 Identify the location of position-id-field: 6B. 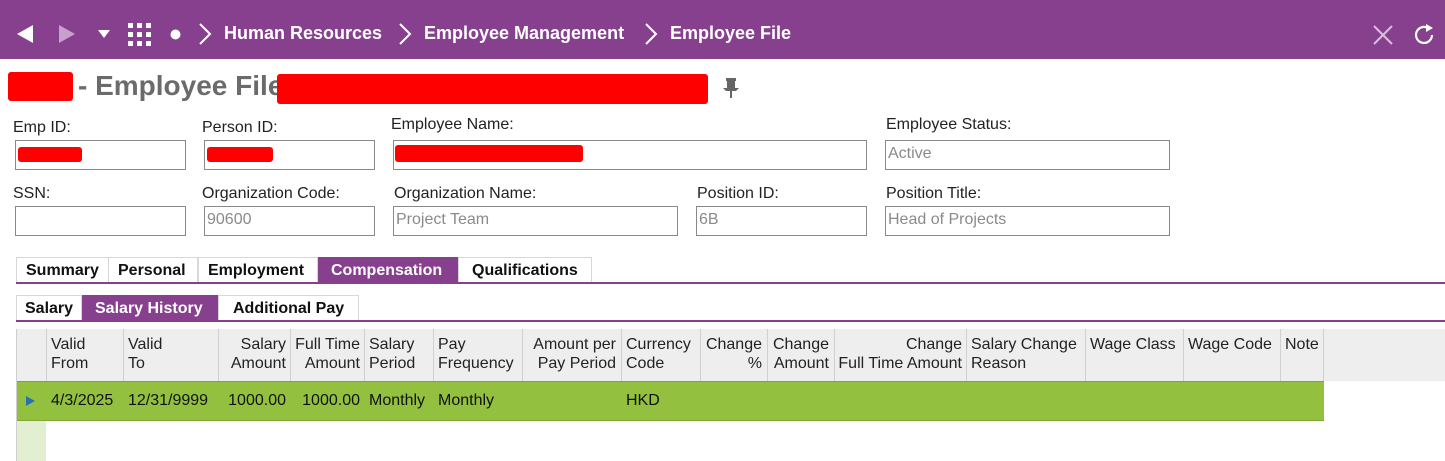
(781, 221).